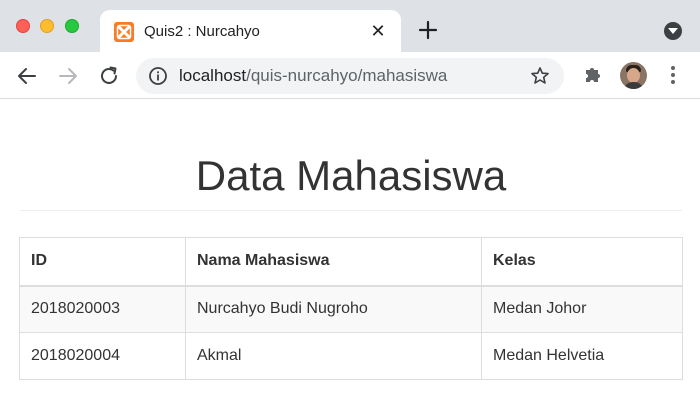 This screenshot has height=400, width=700. I want to click on zoom-window-button, so click(72, 26).